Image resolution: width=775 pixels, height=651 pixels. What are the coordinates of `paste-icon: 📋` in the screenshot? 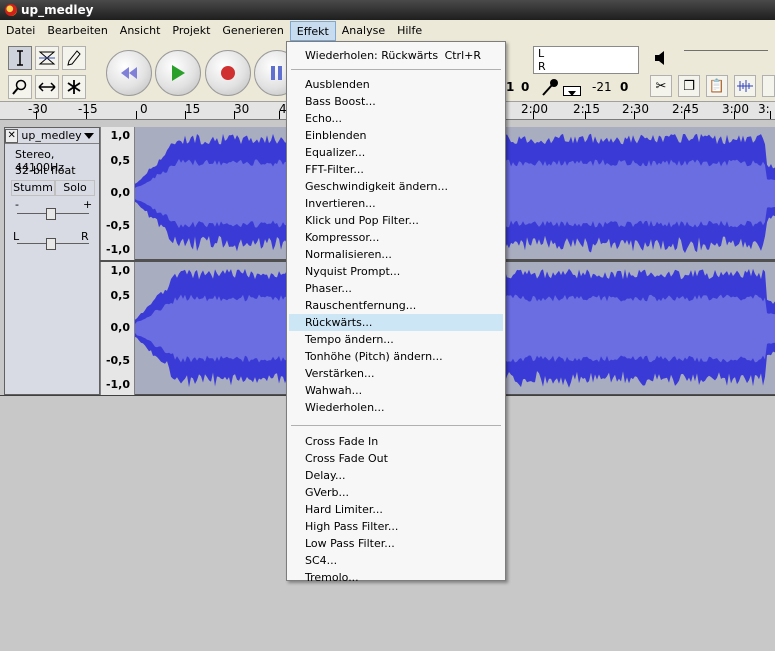 It's located at (717, 86).